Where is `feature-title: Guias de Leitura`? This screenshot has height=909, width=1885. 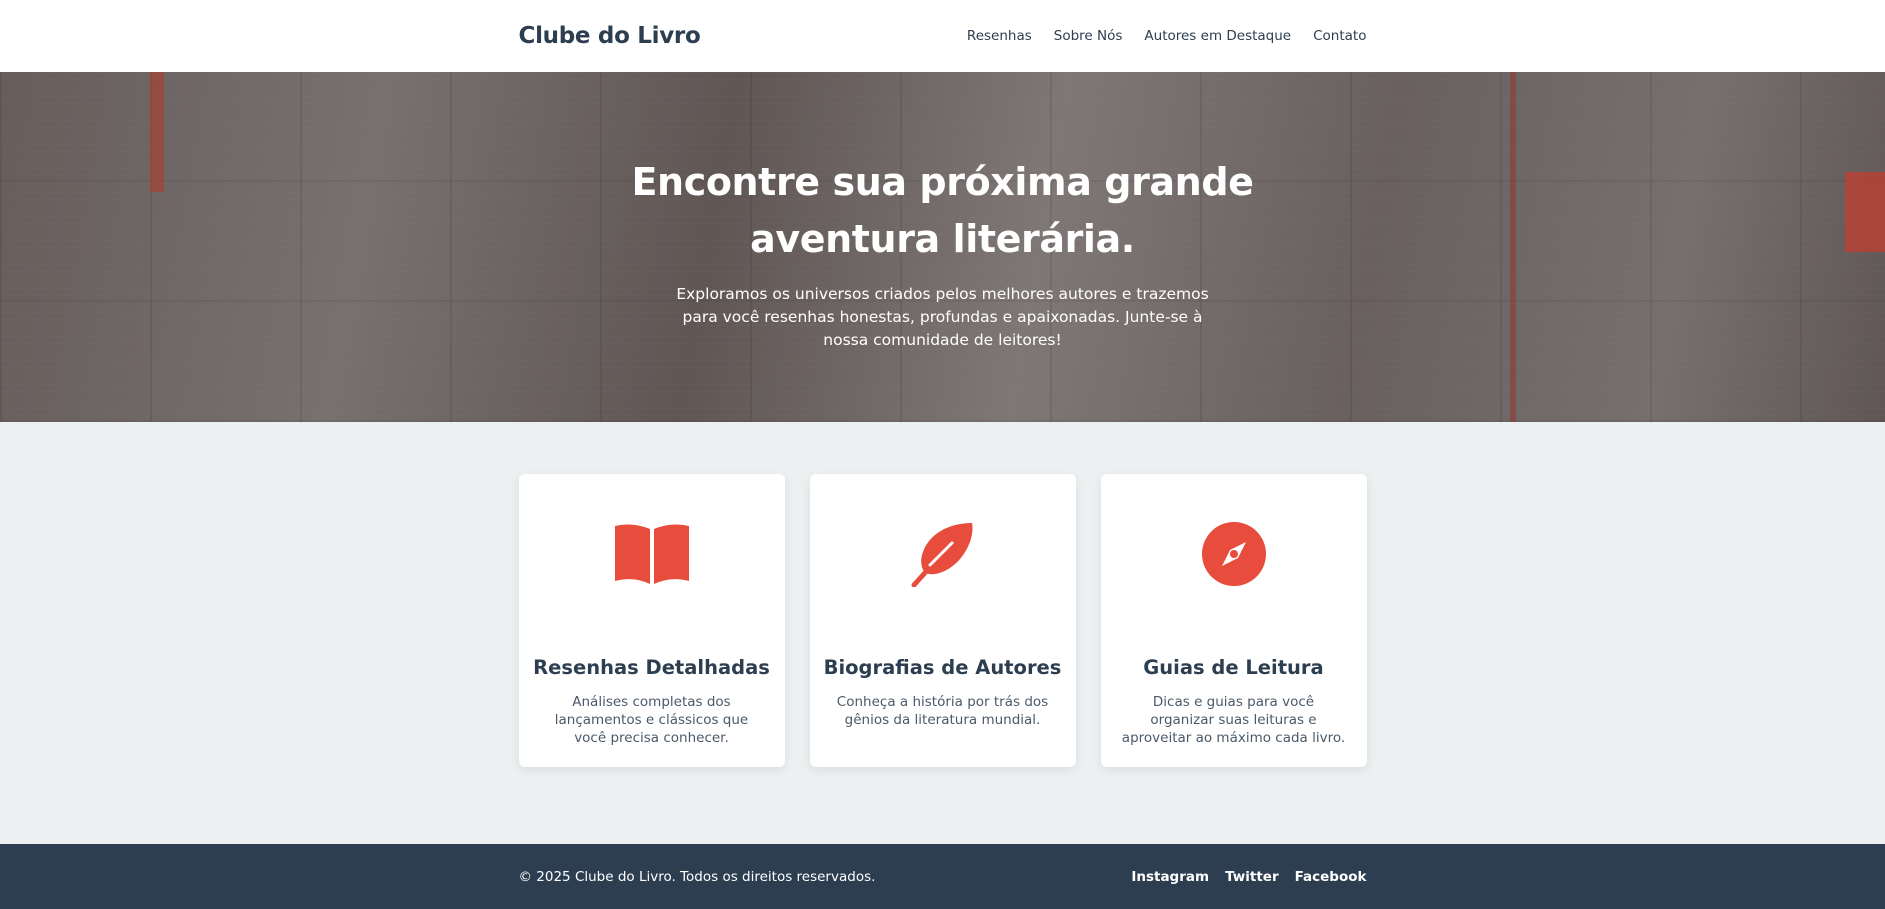
feature-title: Guias de Leitura is located at coordinates (1233, 667).